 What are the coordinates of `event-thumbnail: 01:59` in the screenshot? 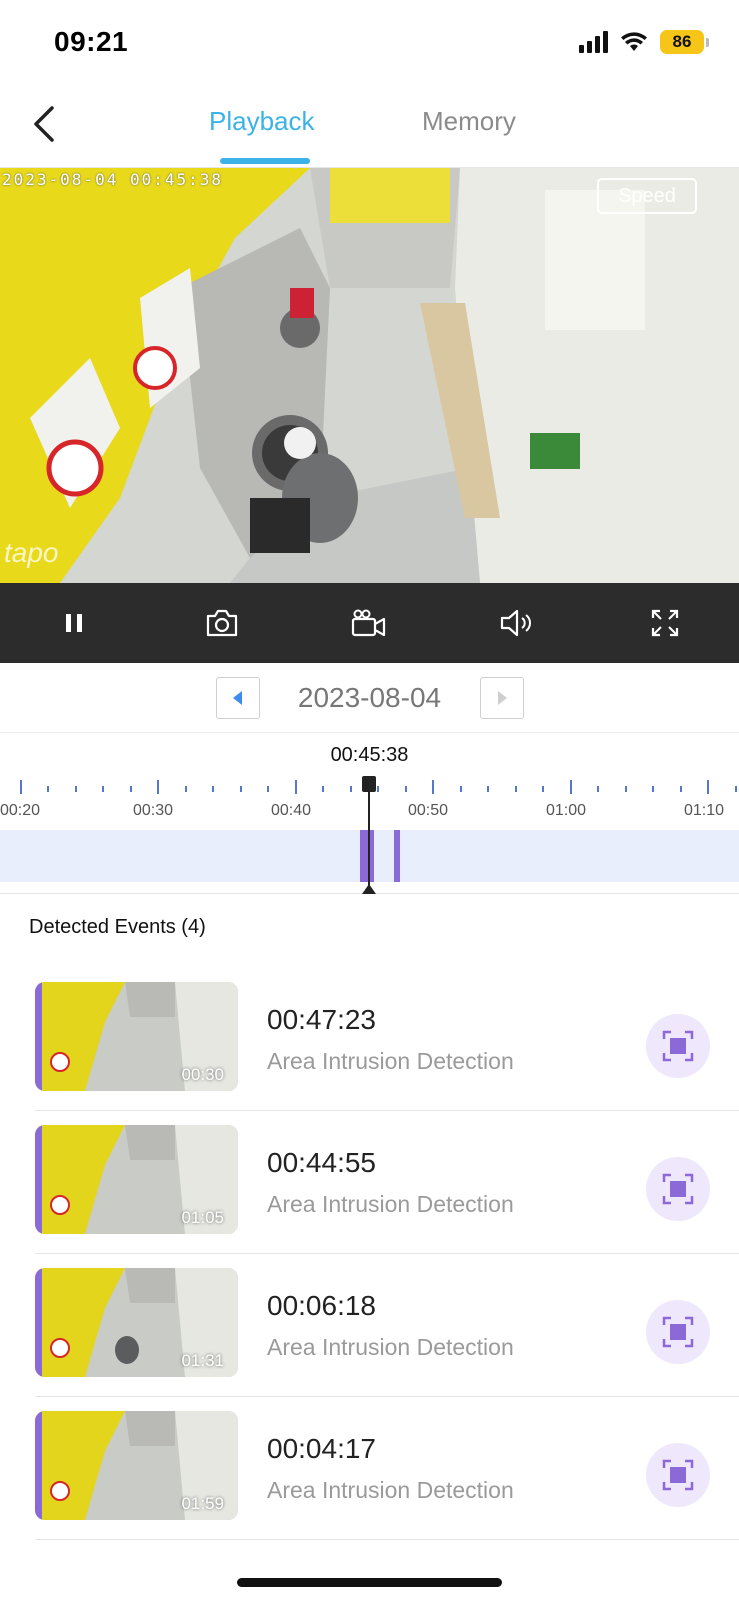 It's located at (136, 1465).